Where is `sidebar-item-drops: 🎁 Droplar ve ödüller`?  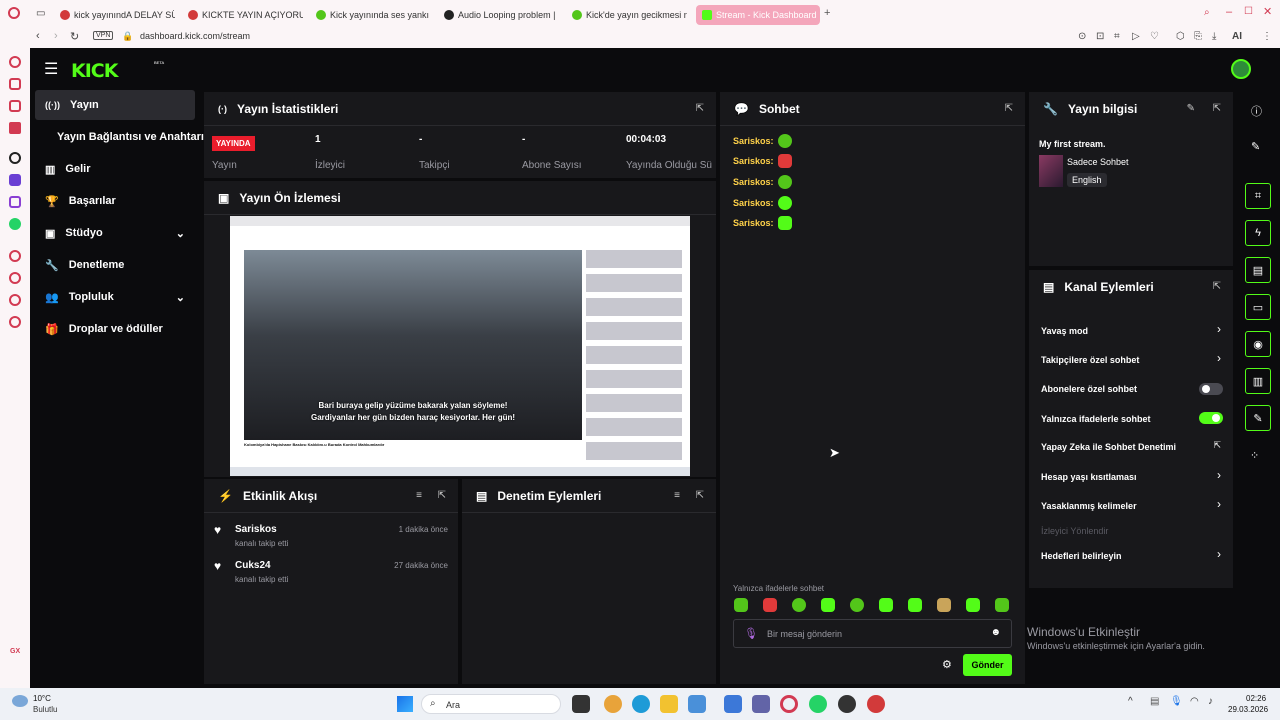
sidebar-item-drops: 🎁 Droplar ve ödüller is located at coordinates (115, 329).